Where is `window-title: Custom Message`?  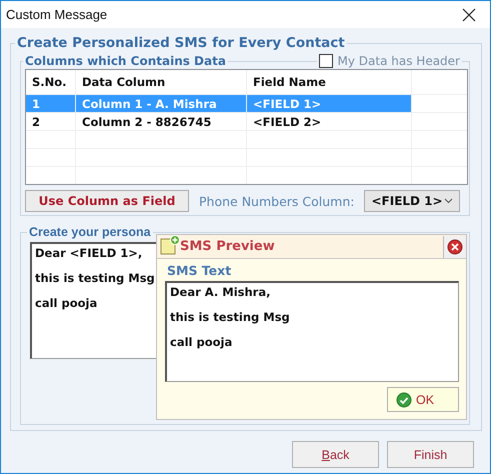 window-title: Custom Message is located at coordinates (57, 14).